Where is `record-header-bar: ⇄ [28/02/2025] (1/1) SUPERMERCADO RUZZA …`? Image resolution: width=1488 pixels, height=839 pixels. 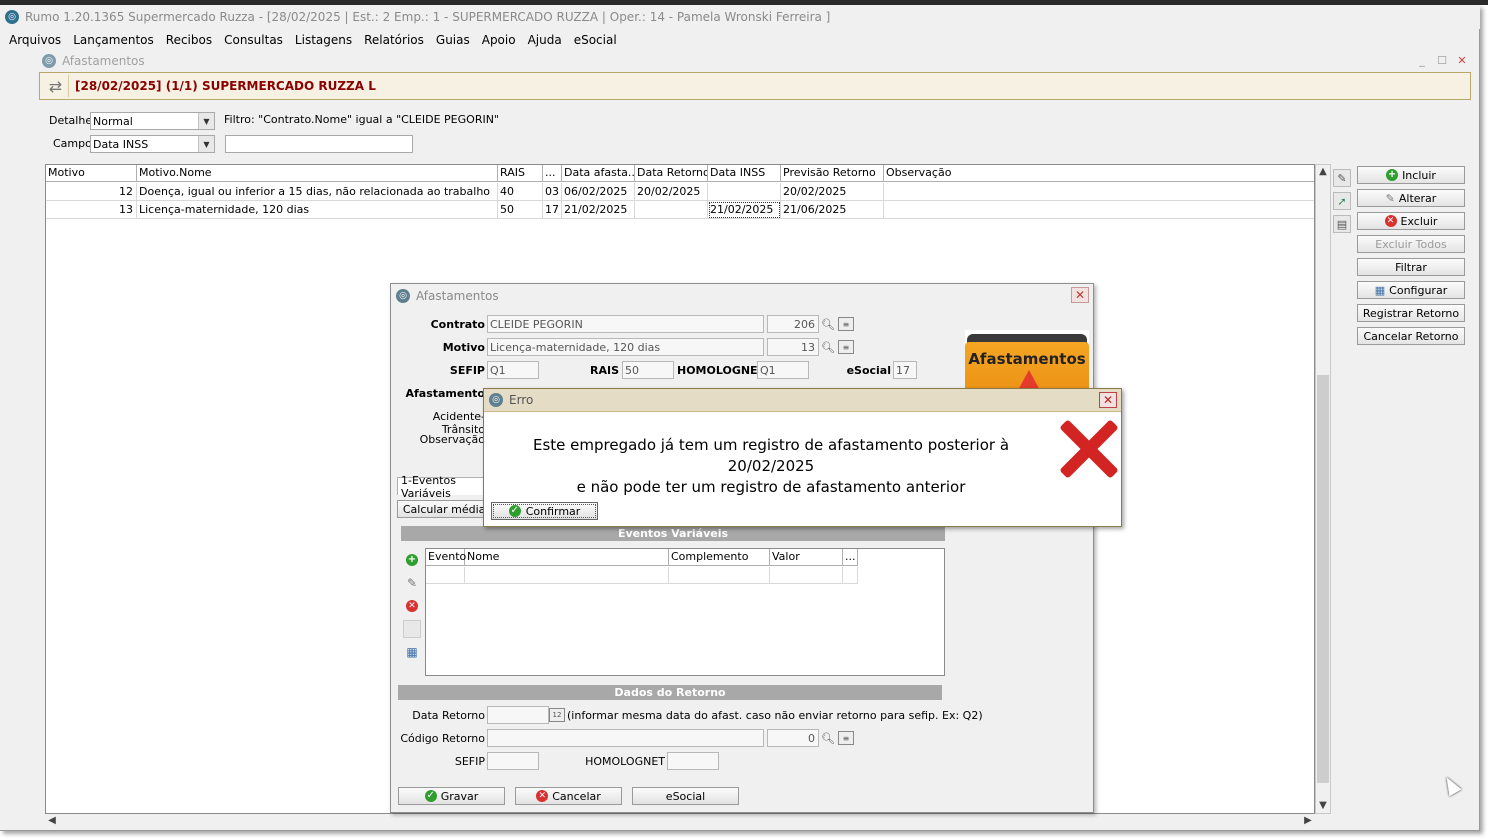 record-header-bar: ⇄ [28/02/2025] (1/1) SUPERMERCADO RUZZA … is located at coordinates (755, 86).